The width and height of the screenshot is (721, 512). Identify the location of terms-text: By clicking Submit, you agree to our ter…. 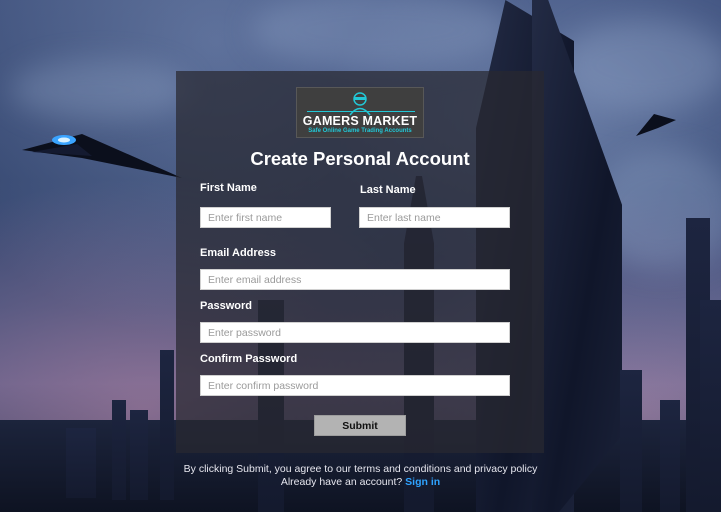
(360, 469).